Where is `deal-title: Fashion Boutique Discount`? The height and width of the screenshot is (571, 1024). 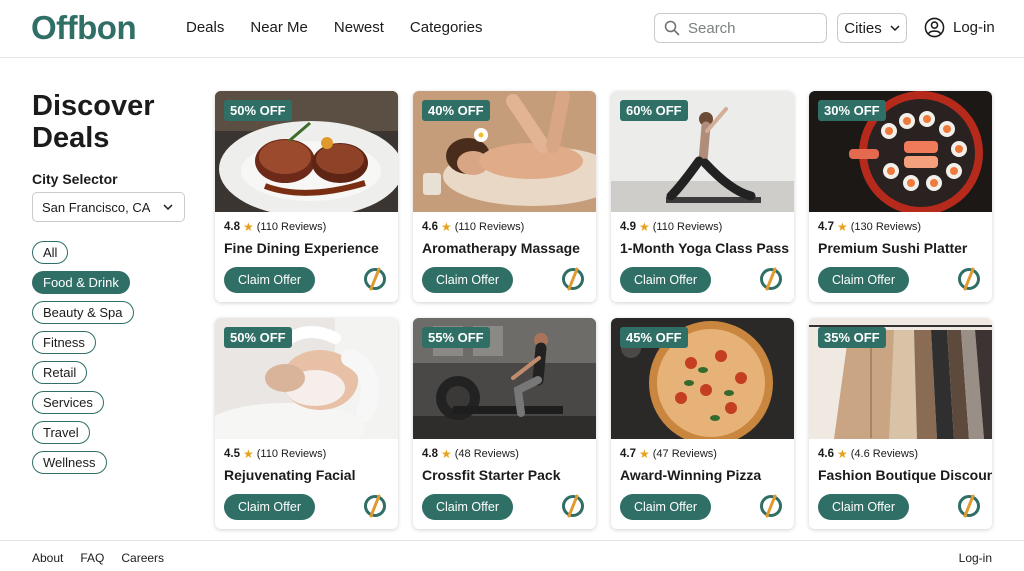
deal-title: Fashion Boutique Discount is located at coordinates (905, 475).